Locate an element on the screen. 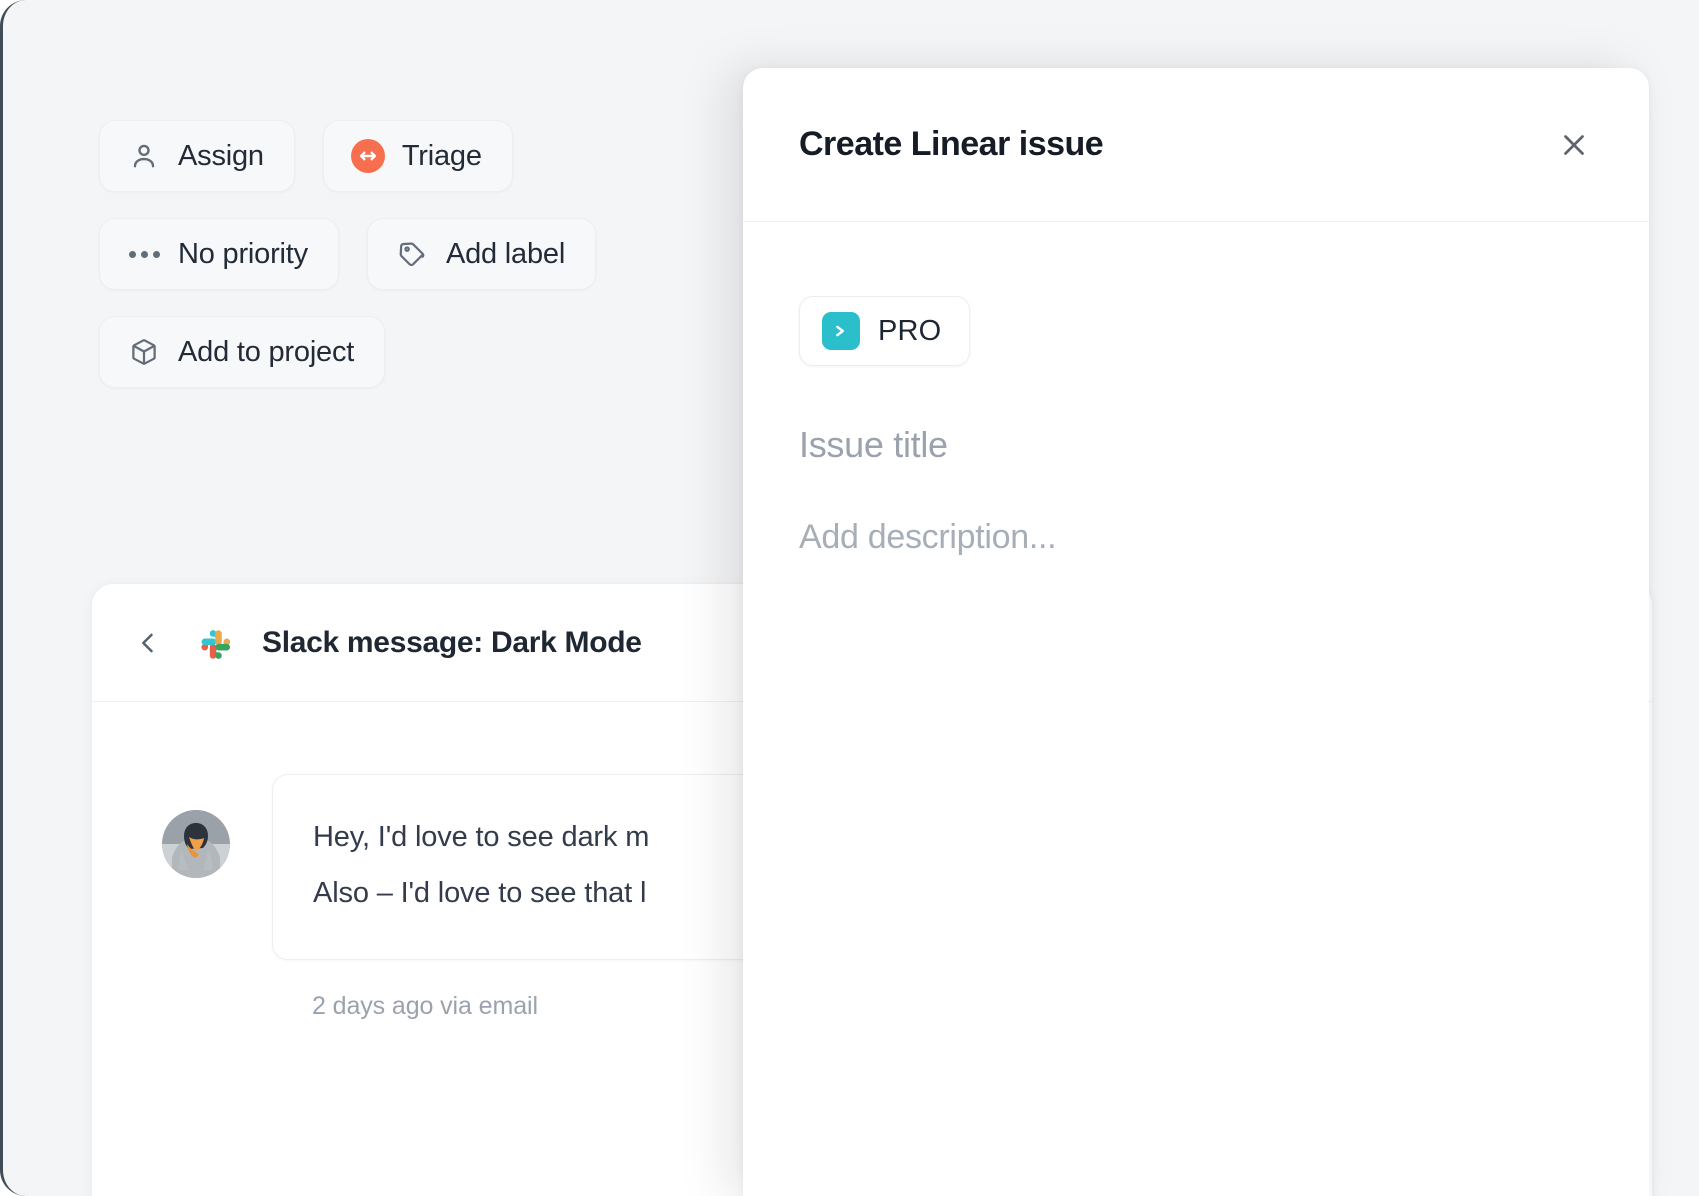 Image resolution: width=1699 pixels, height=1196 pixels. team-selector-label: PRO is located at coordinates (910, 330).